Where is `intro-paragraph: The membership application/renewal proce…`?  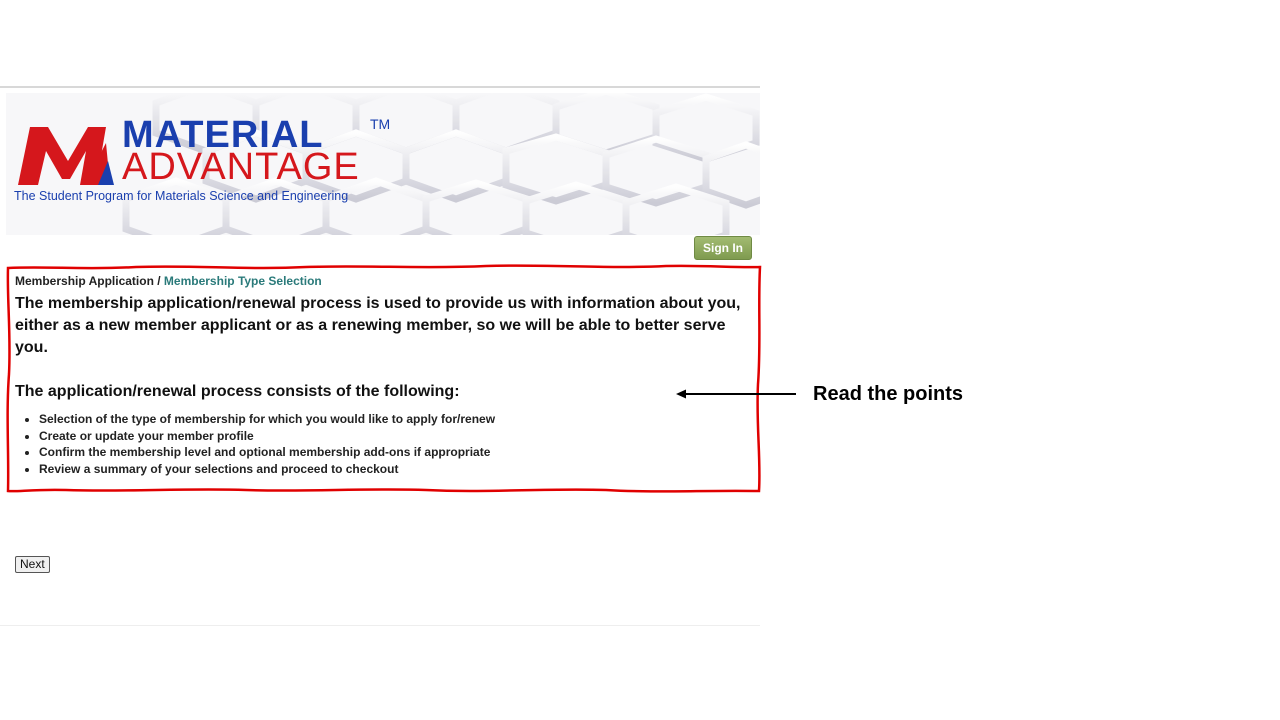 intro-paragraph: The membership application/renewal proce… is located at coordinates (378, 325).